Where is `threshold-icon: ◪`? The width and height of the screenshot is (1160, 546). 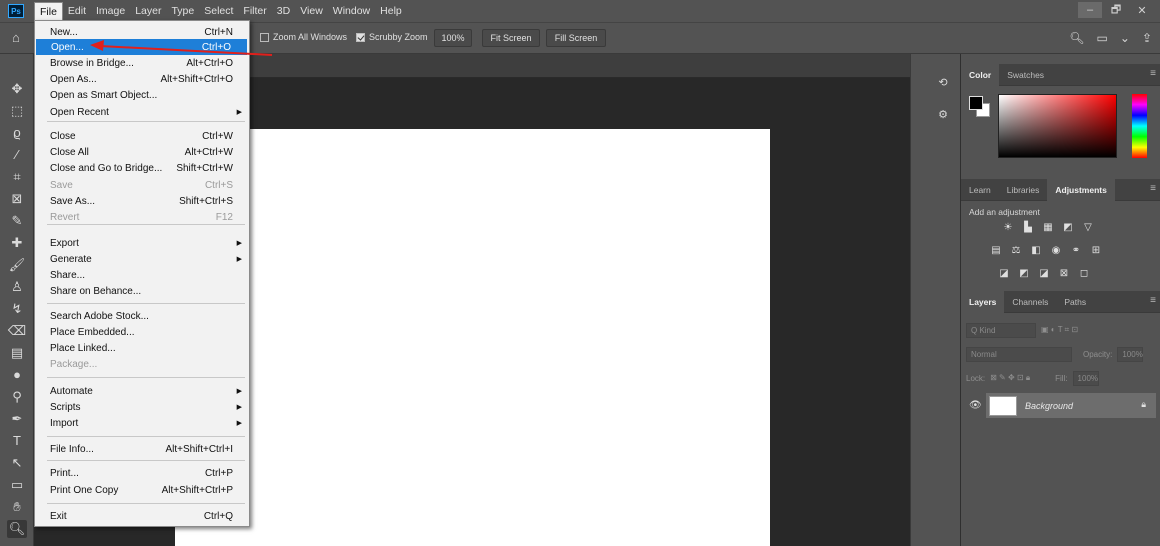
threshold-icon: ◪ is located at coordinates (1044, 273).